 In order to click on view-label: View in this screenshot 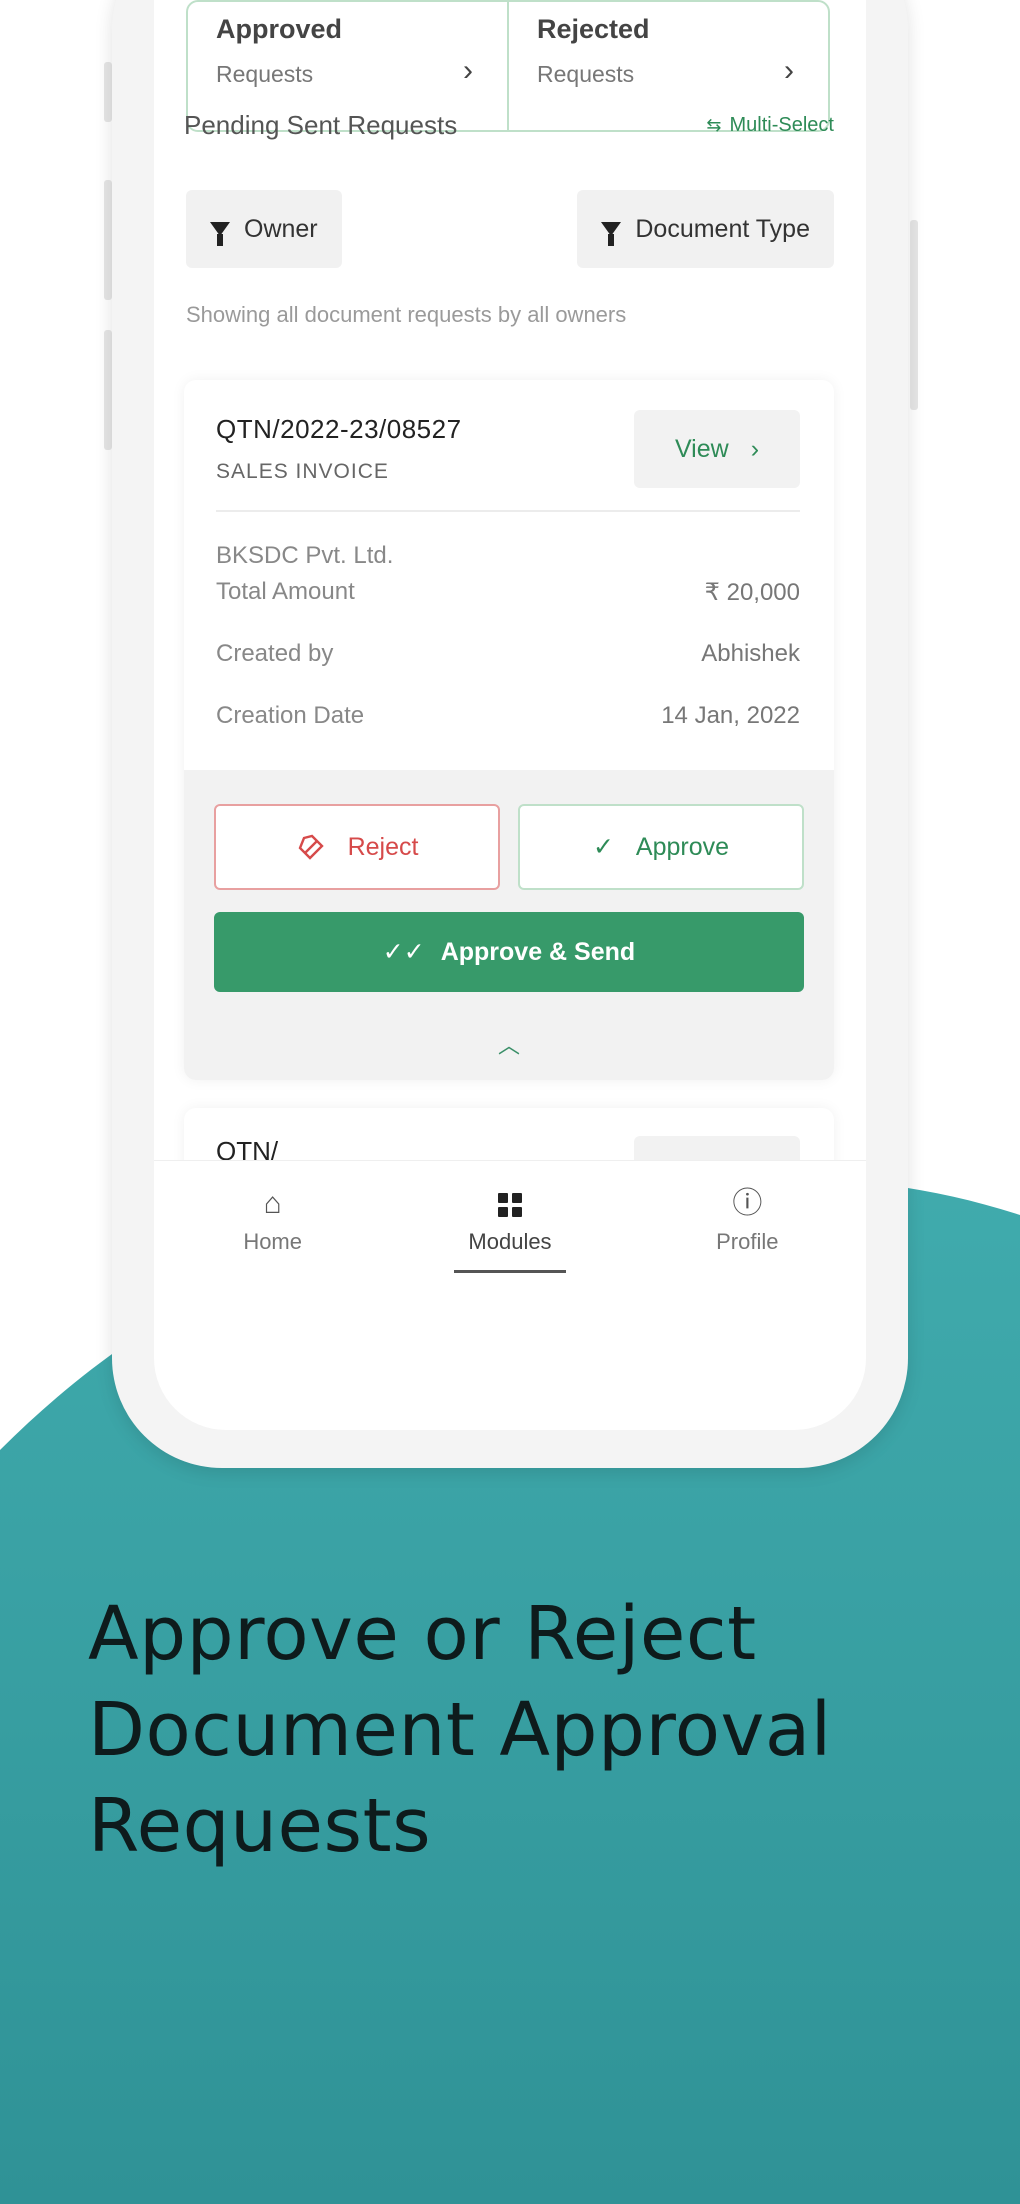, I will do `click(701, 448)`.